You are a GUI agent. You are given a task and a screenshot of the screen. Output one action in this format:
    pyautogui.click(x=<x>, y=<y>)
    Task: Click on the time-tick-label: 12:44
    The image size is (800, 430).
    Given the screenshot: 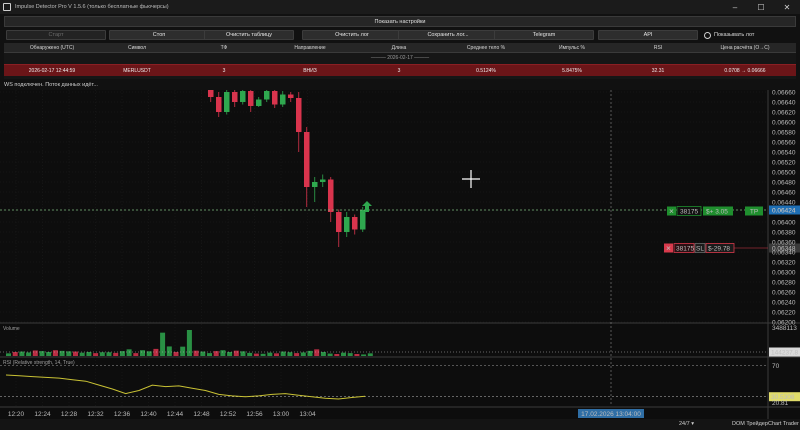 What is the action you would take?
    pyautogui.click(x=175, y=414)
    